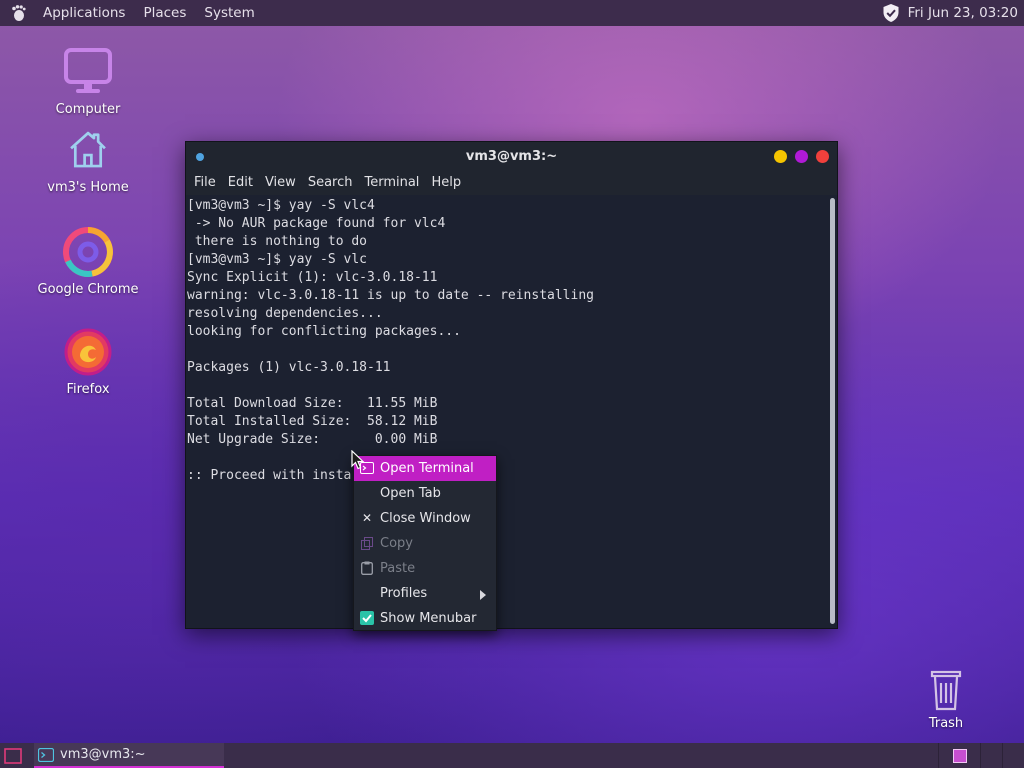  I want to click on menu-item-open-tab: Open Tab, so click(425, 493).